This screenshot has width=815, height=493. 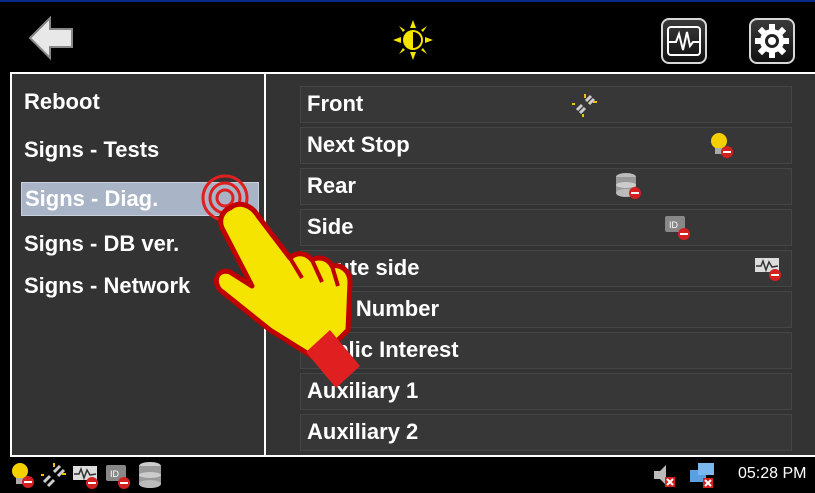 What do you see at coordinates (60, 103) in the screenshot?
I see `menu-item-reboot: Reboot` at bounding box center [60, 103].